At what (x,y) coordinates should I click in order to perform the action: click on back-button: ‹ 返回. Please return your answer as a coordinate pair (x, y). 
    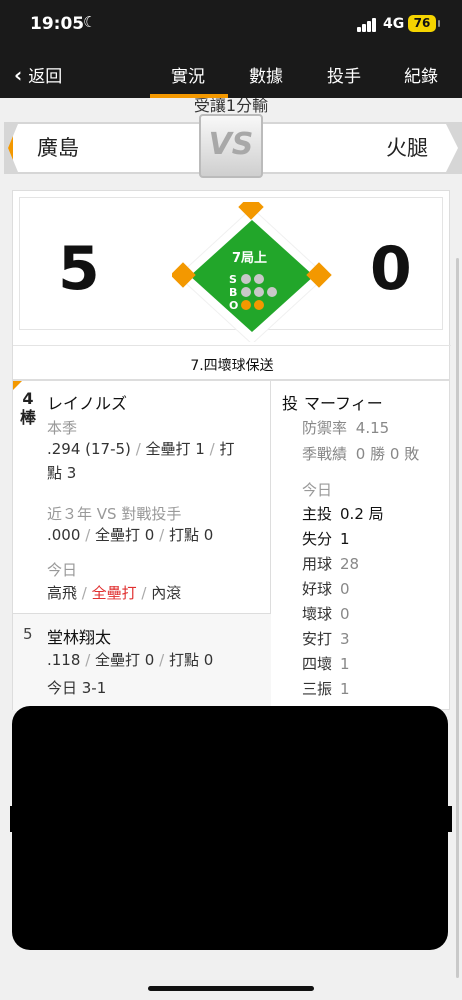
    Looking at the image, I should click on (38, 75).